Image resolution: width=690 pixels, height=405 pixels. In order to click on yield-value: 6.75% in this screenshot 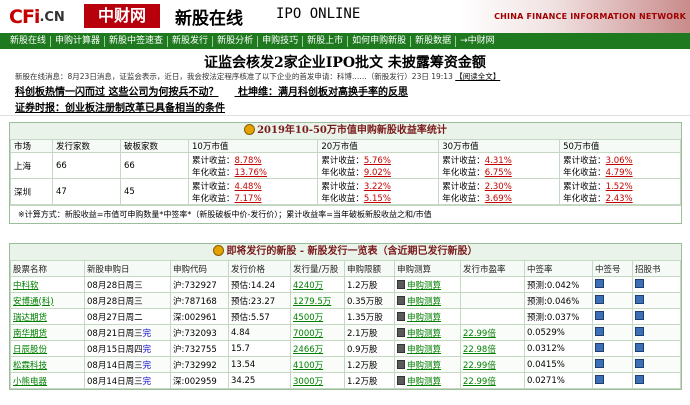, I will do `click(498, 173)`.